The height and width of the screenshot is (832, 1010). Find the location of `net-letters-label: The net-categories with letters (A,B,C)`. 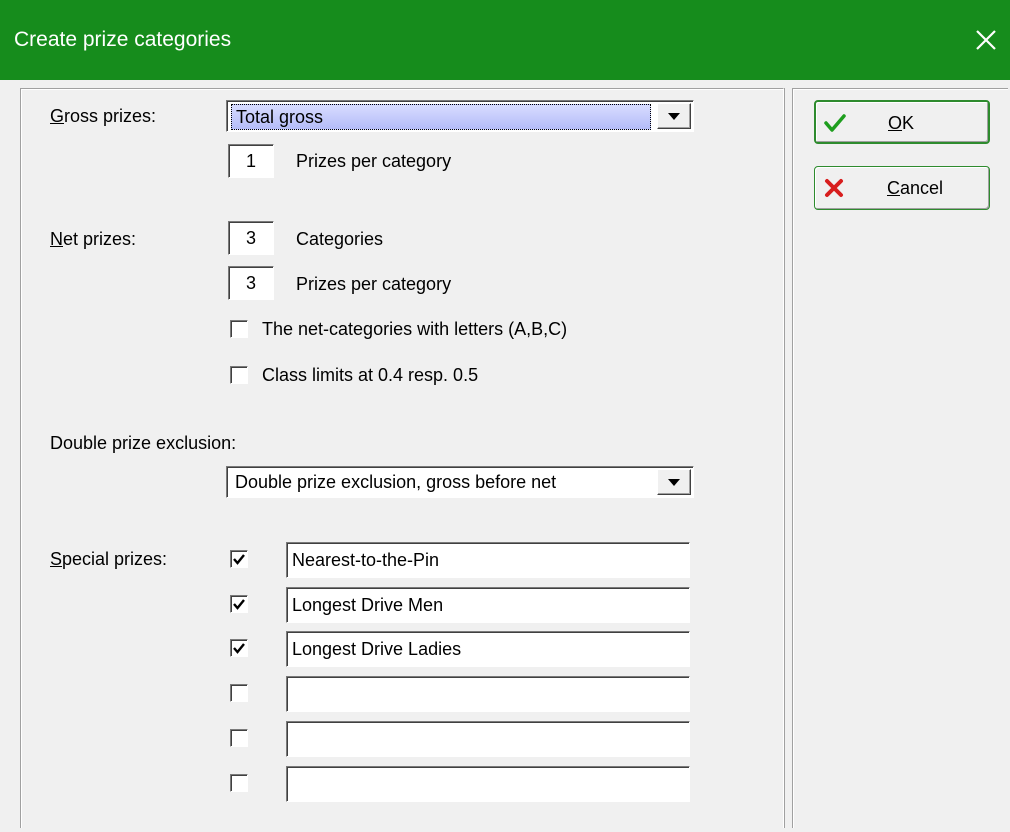

net-letters-label: The net-categories with letters (A,B,C) is located at coordinates (415, 329).